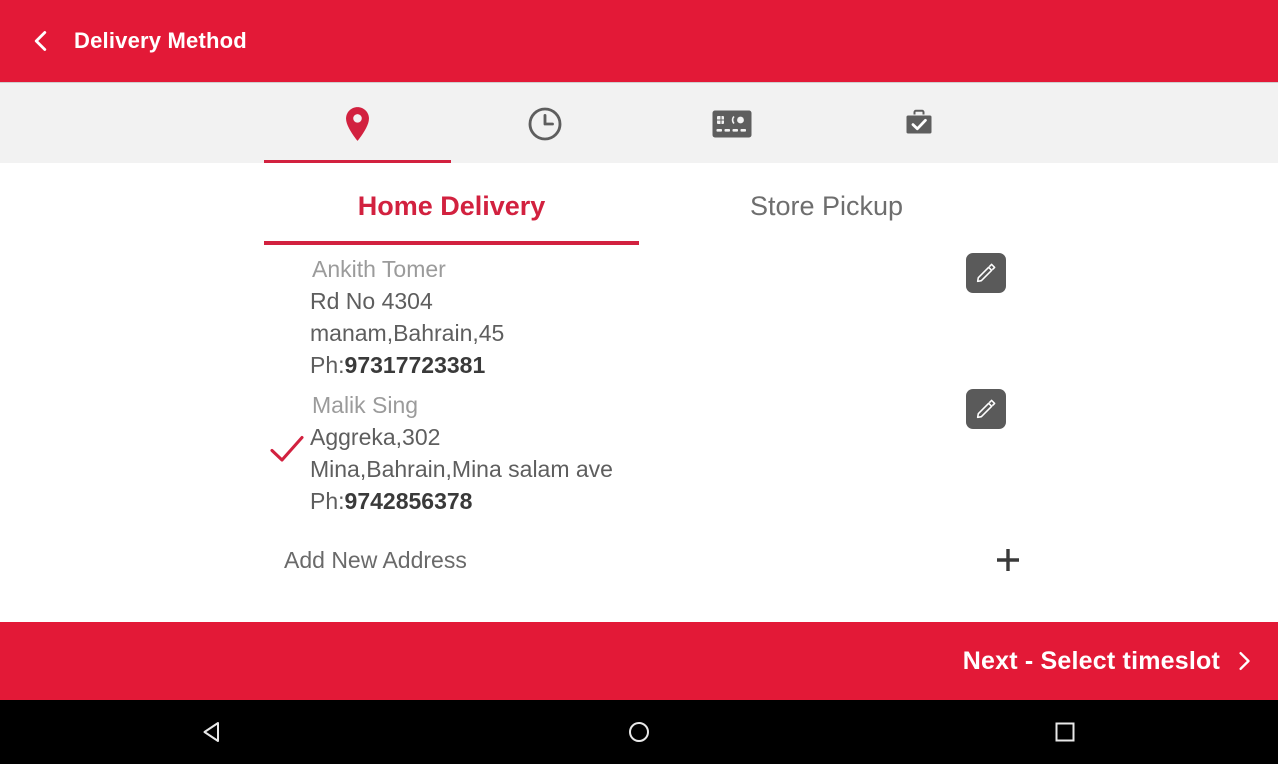 The width and height of the screenshot is (1278, 764). I want to click on tab-payment, so click(732, 123).